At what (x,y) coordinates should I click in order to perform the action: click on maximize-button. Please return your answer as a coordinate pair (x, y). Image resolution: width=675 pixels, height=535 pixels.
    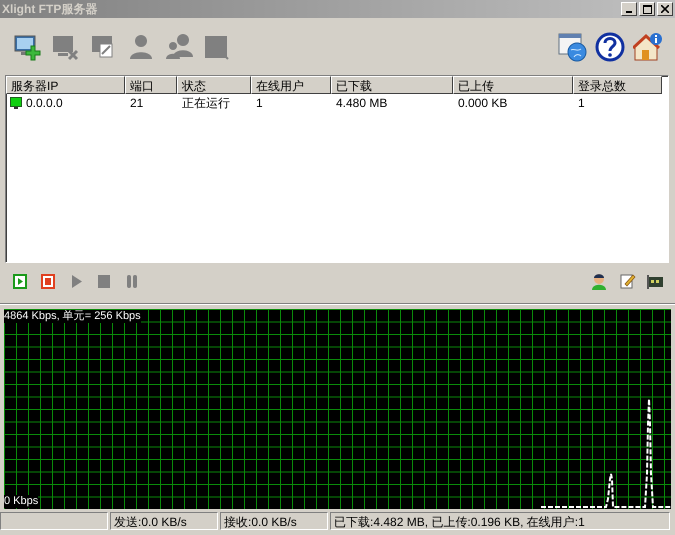
    Looking at the image, I should click on (647, 9).